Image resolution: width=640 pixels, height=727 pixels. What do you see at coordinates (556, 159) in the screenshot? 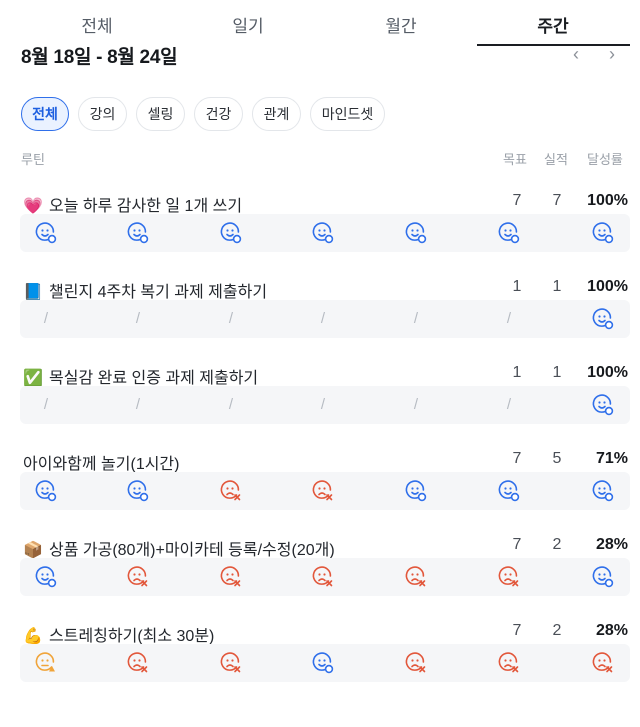
I see `column-actual: 실적` at bounding box center [556, 159].